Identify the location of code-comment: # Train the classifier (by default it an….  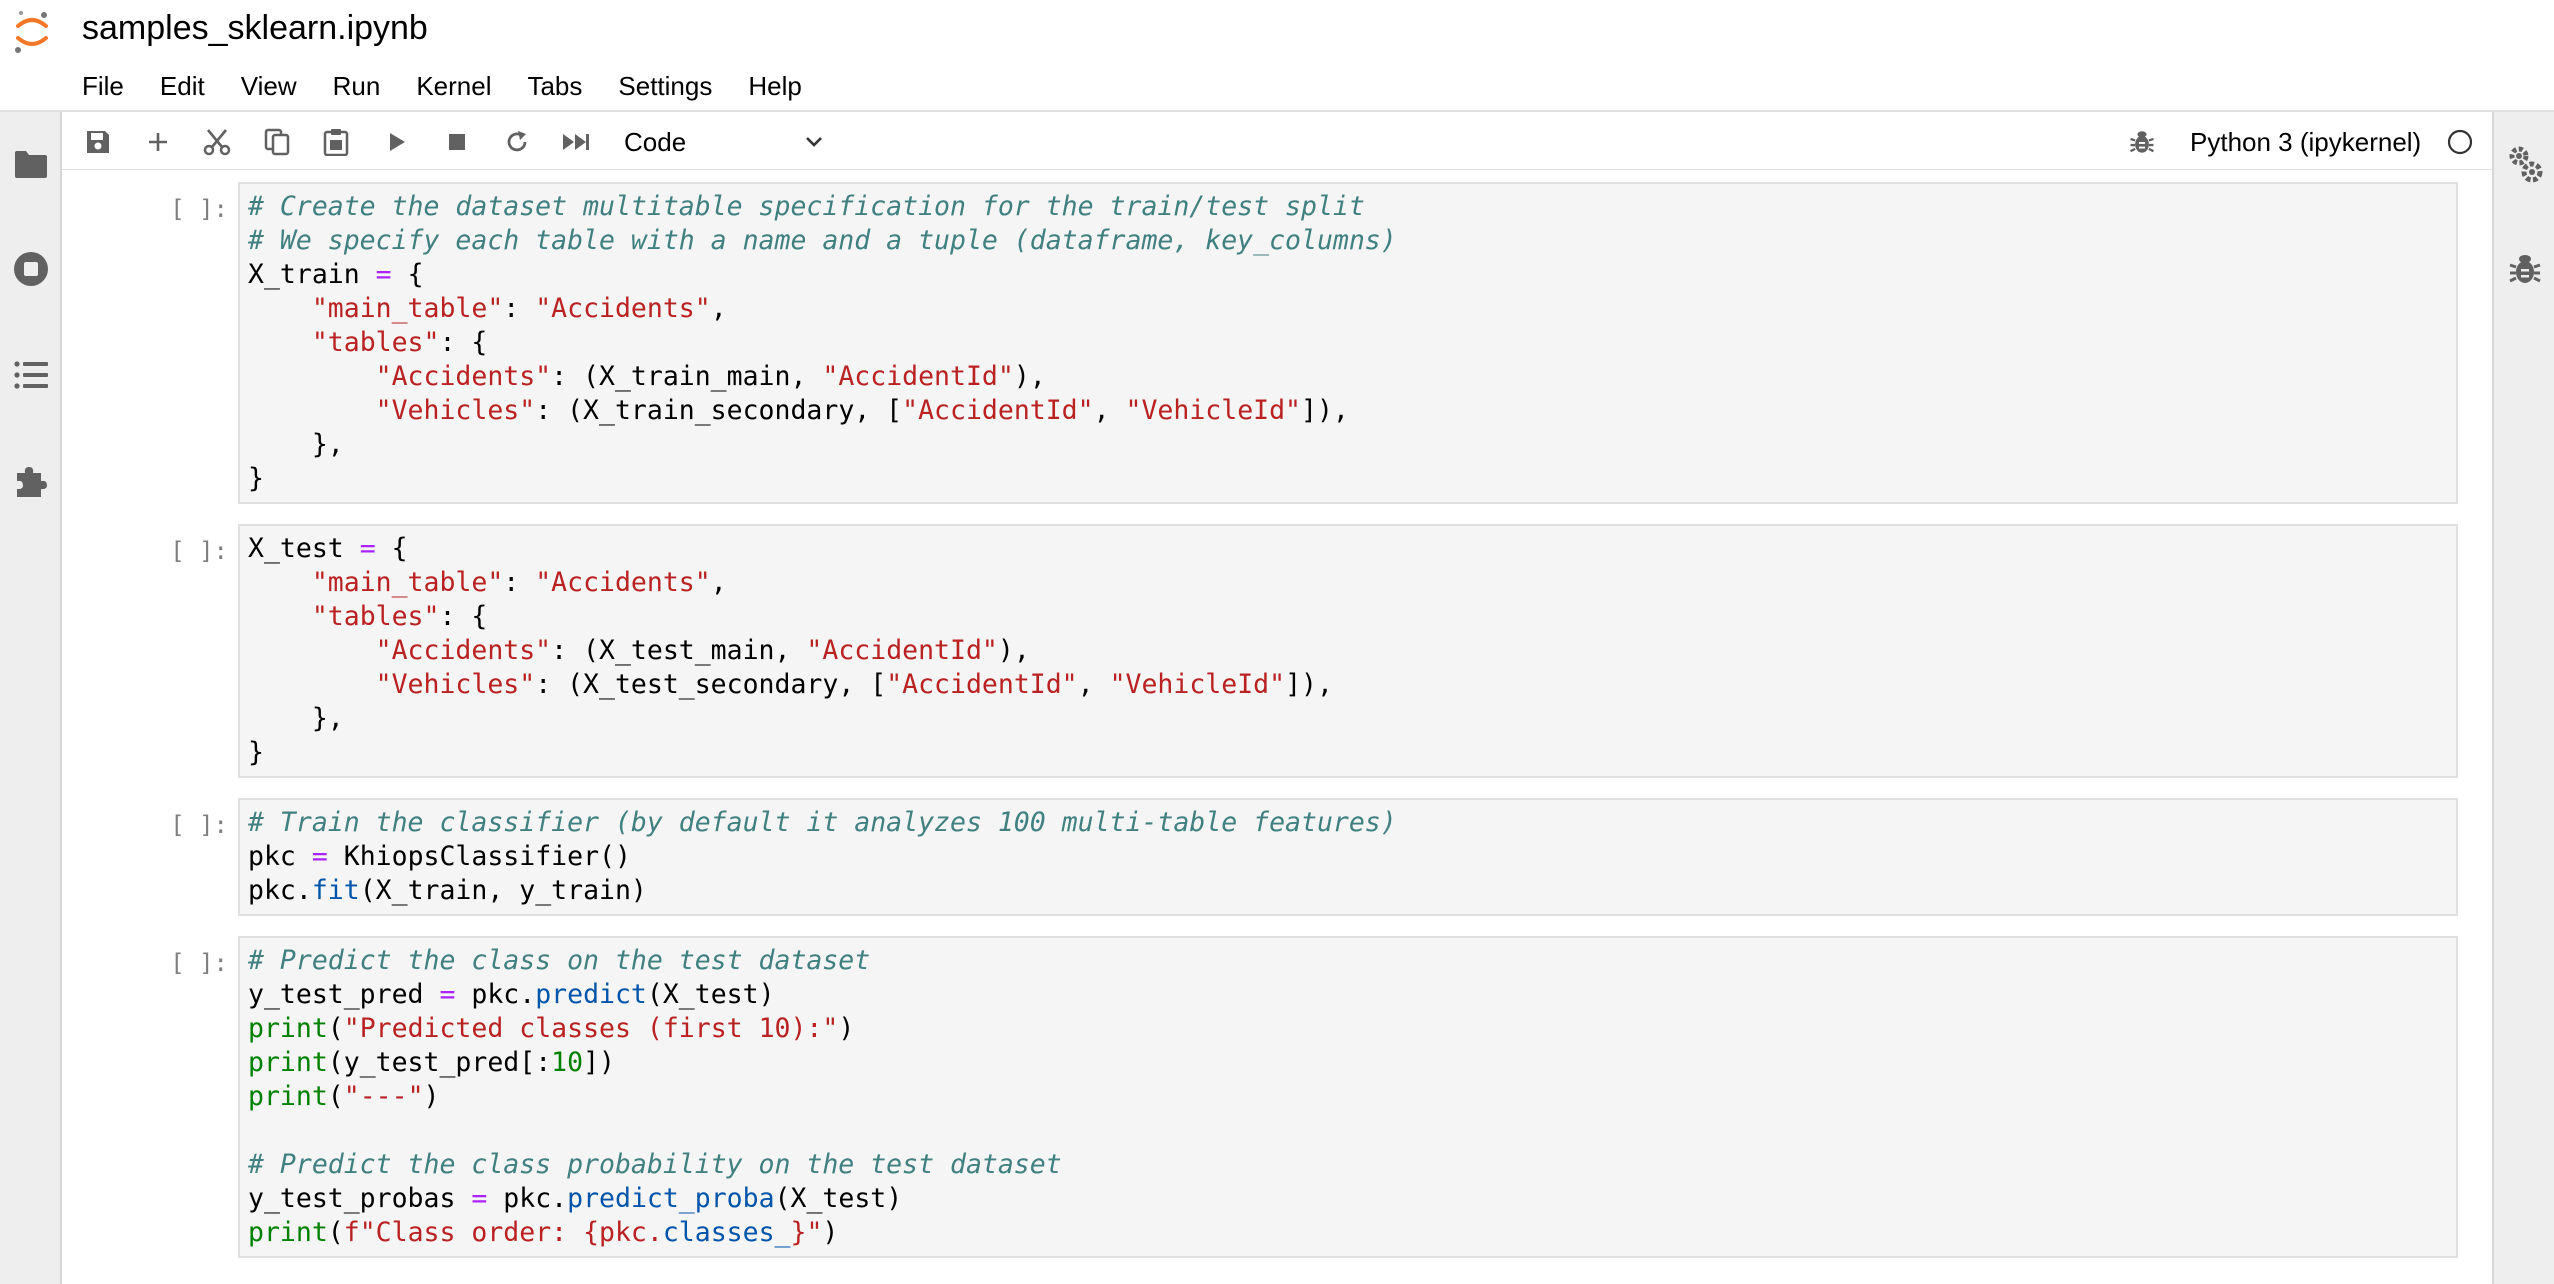
(822, 822).